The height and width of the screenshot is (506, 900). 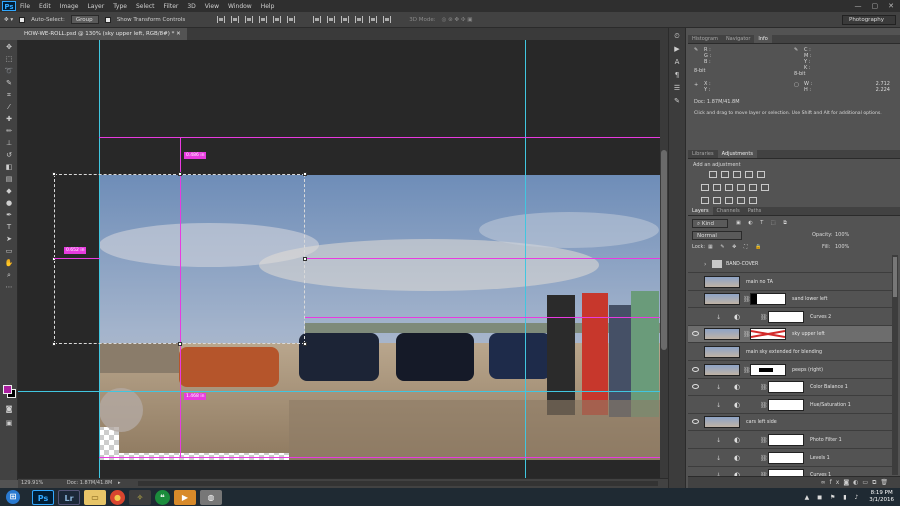 What do you see at coordinates (179, 259) in the screenshot?
I see `transform-box` at bounding box center [179, 259].